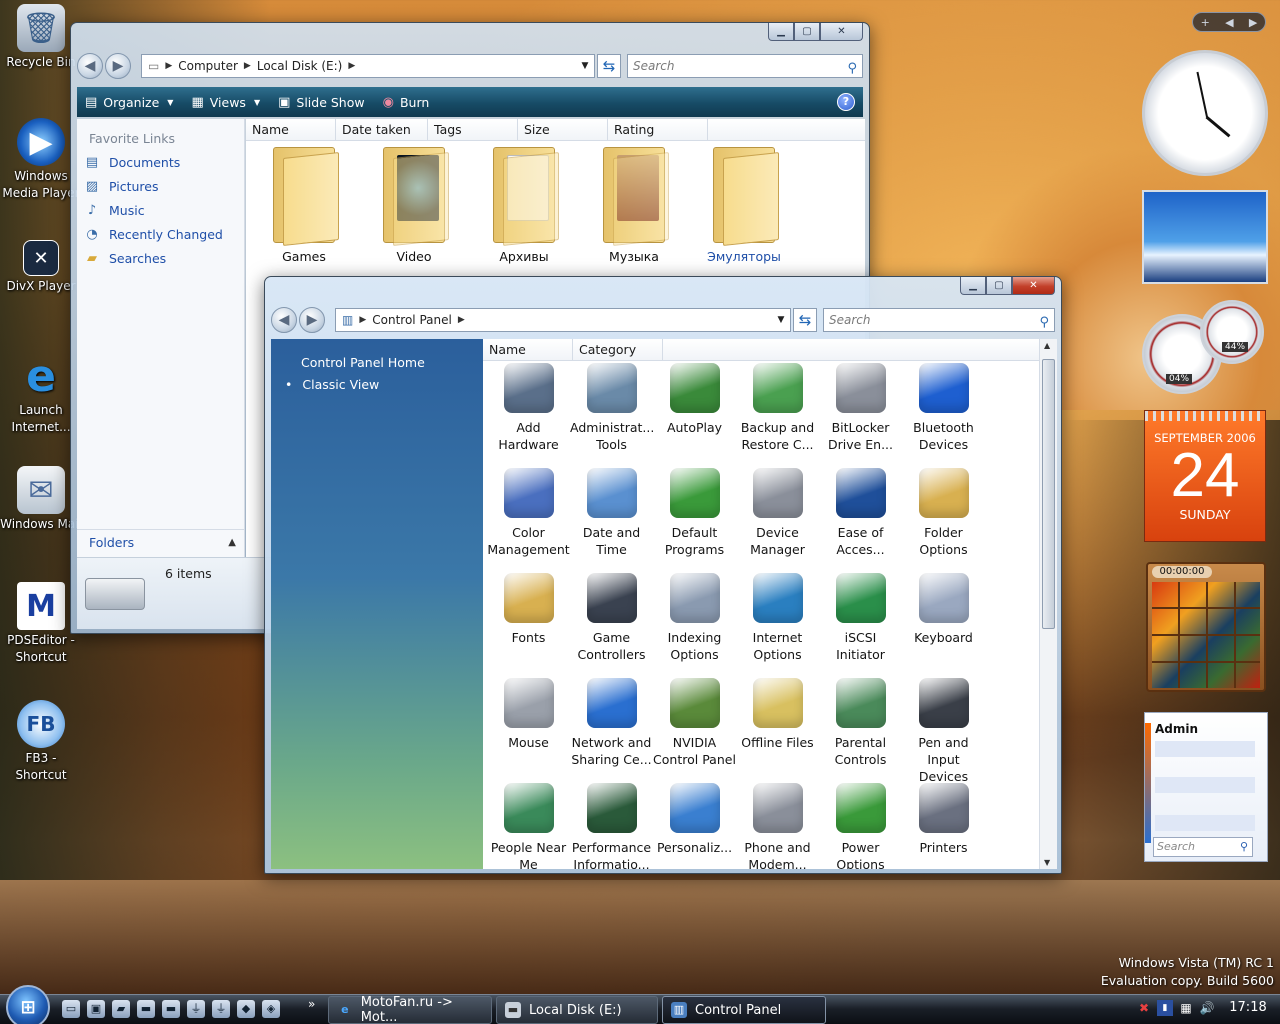 This screenshot has width=1280, height=1024. I want to click on column-header-tags: Tags, so click(473, 129).